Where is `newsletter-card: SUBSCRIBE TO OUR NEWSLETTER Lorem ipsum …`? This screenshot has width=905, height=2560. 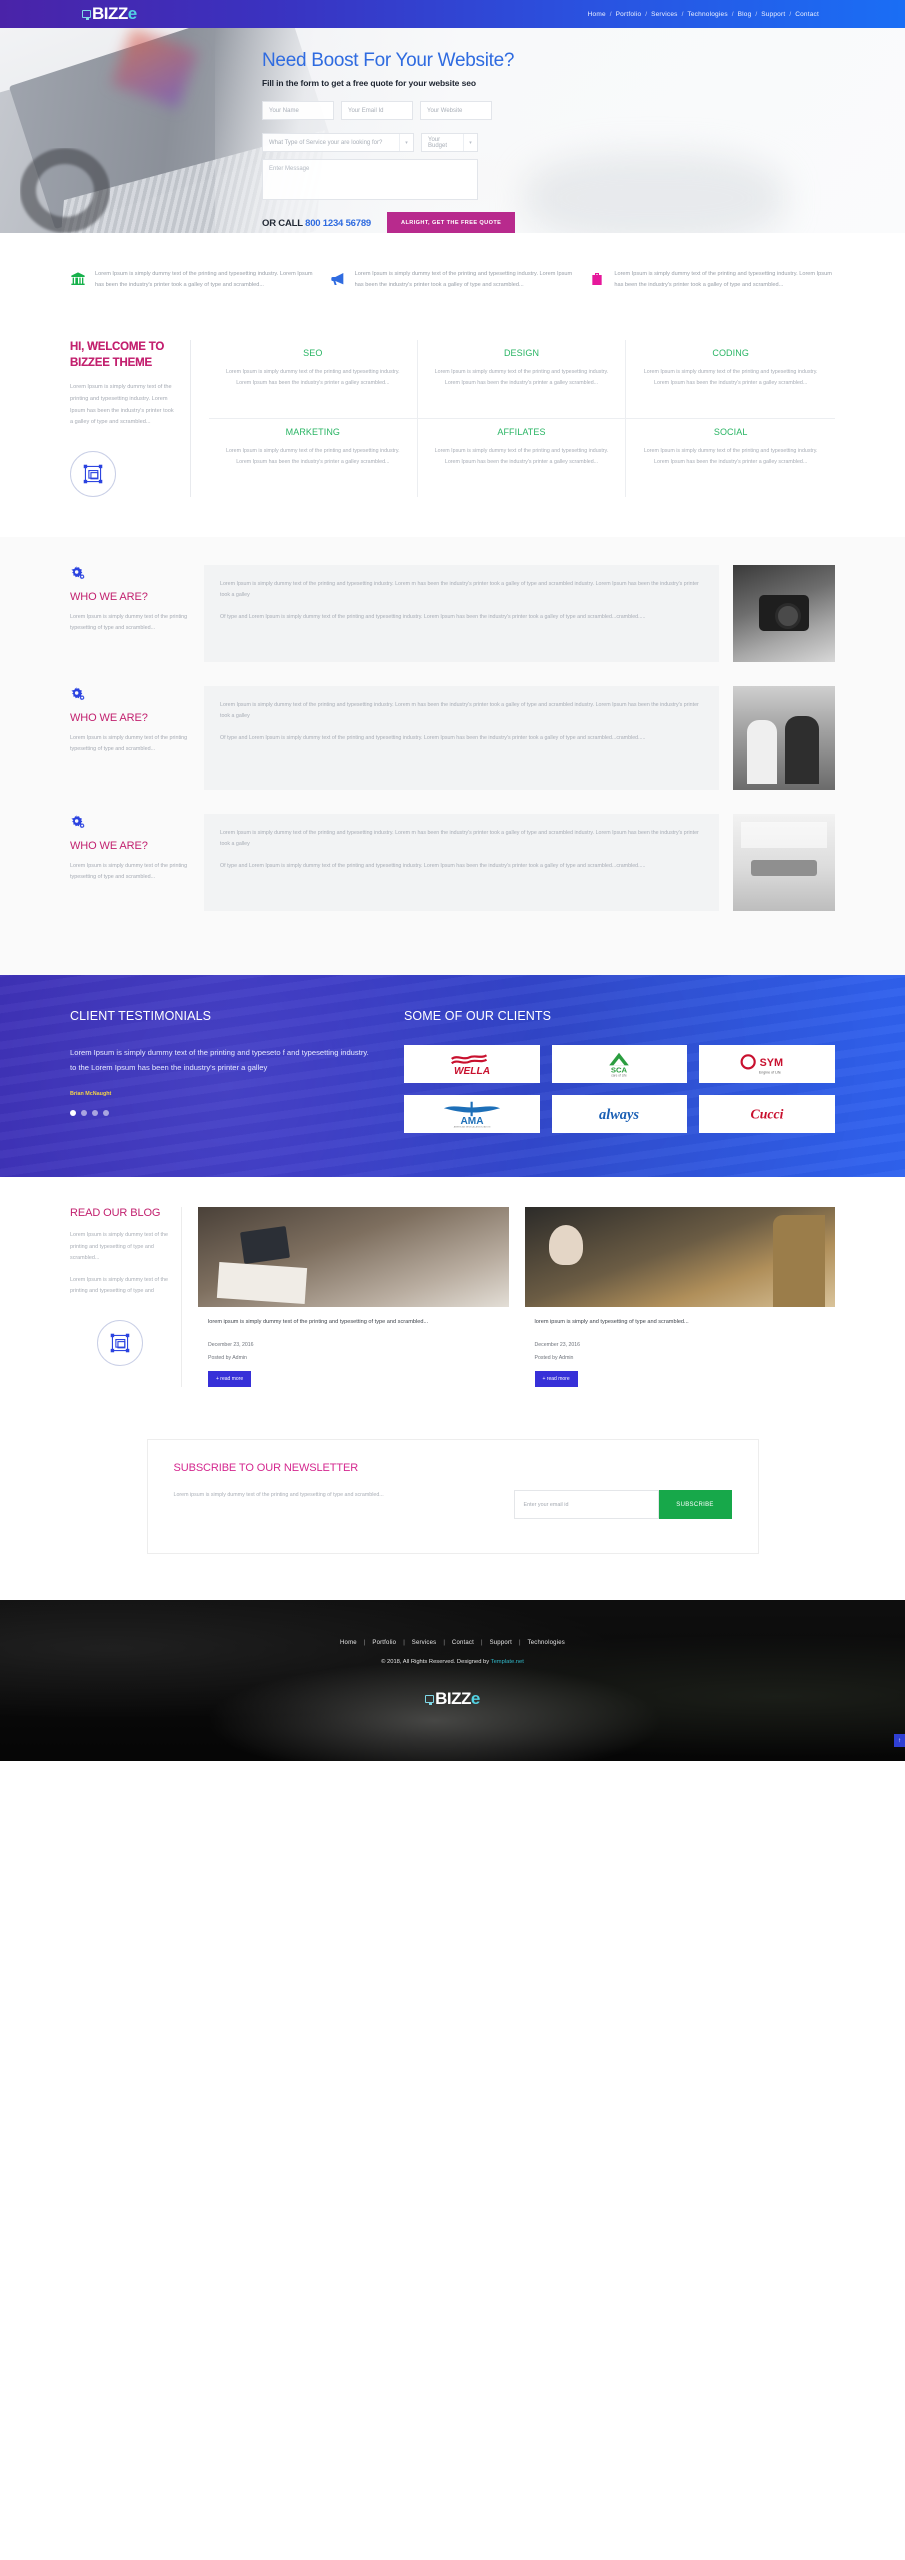
newsletter-card: SUBSCRIBE TO OUR NEWSLETTER Lorem ipsum … is located at coordinates (452, 1497).